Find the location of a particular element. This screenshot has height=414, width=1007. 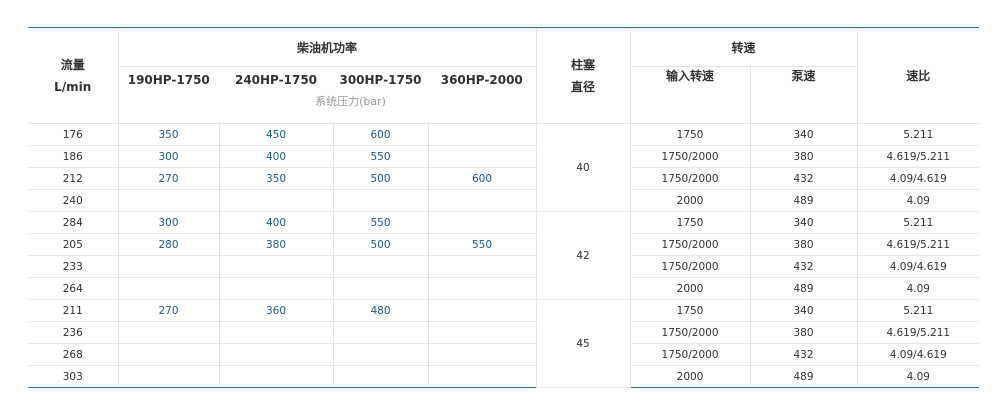

power-col-190hp: 190HP-1750 is located at coordinates (168, 95).